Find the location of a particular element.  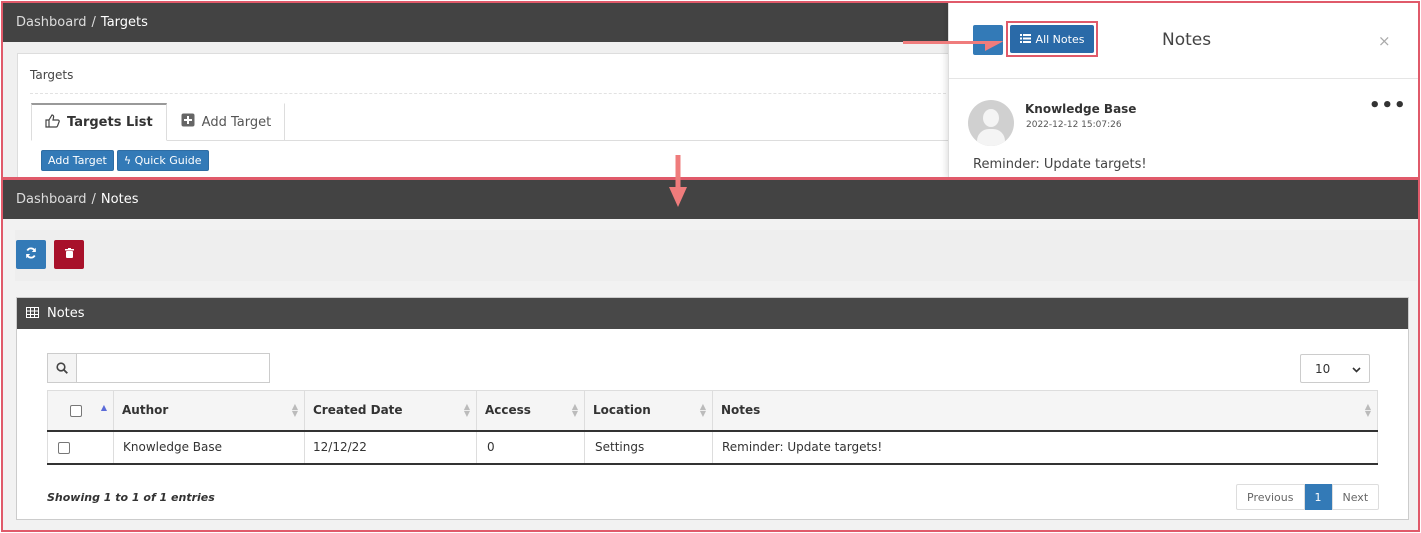

thumbs-up-icon is located at coordinates (52, 122).